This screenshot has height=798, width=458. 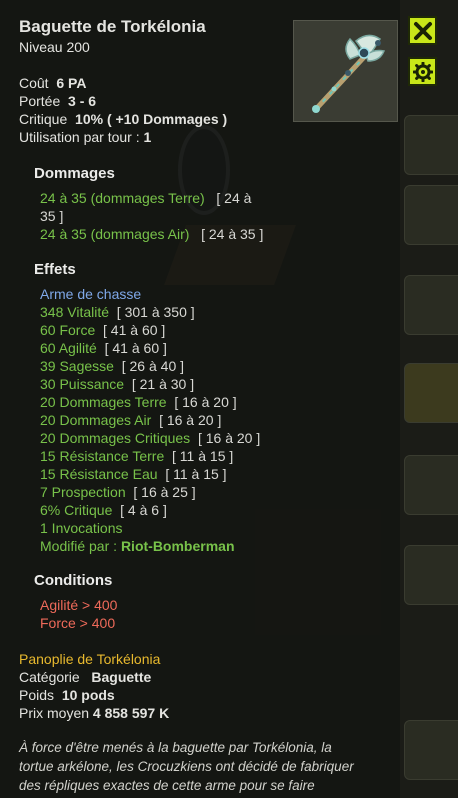 I want to click on cost-label: Coût, so click(x=34, y=83).